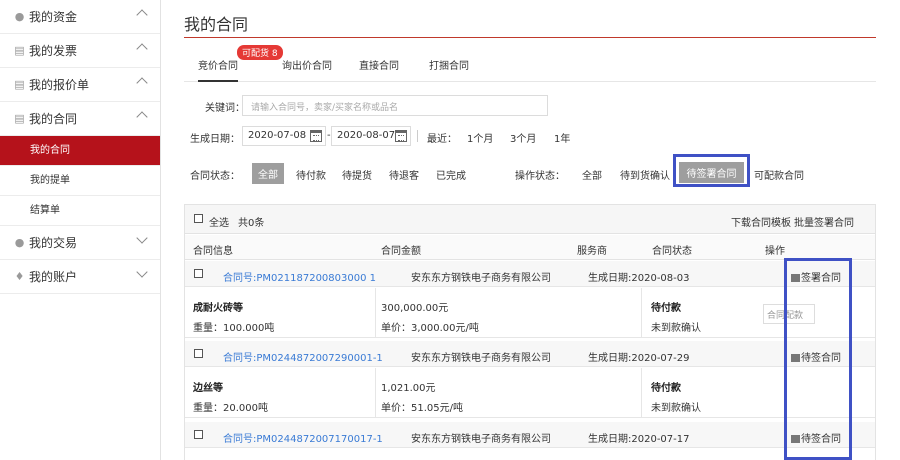  I want to click on sidebar-group-trade: ● 我的交易, so click(80, 243).